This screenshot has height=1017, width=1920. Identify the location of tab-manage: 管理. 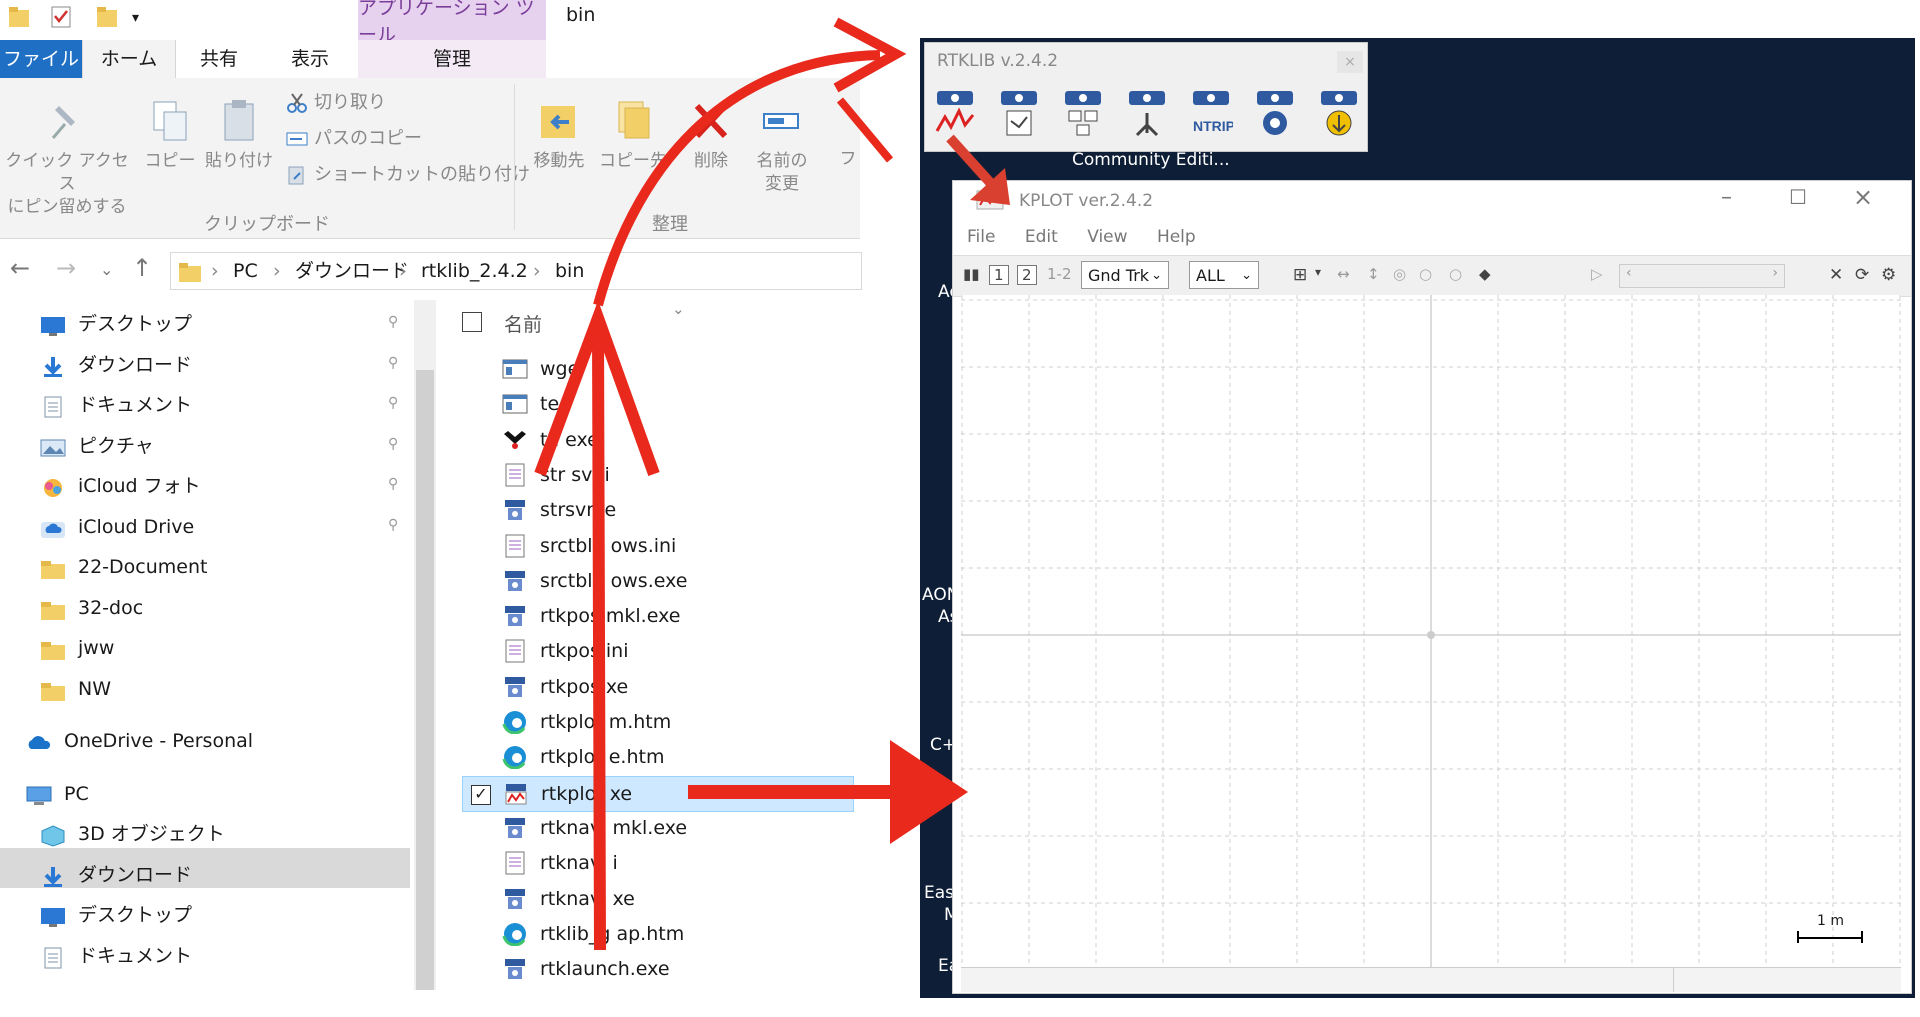
(452, 59).